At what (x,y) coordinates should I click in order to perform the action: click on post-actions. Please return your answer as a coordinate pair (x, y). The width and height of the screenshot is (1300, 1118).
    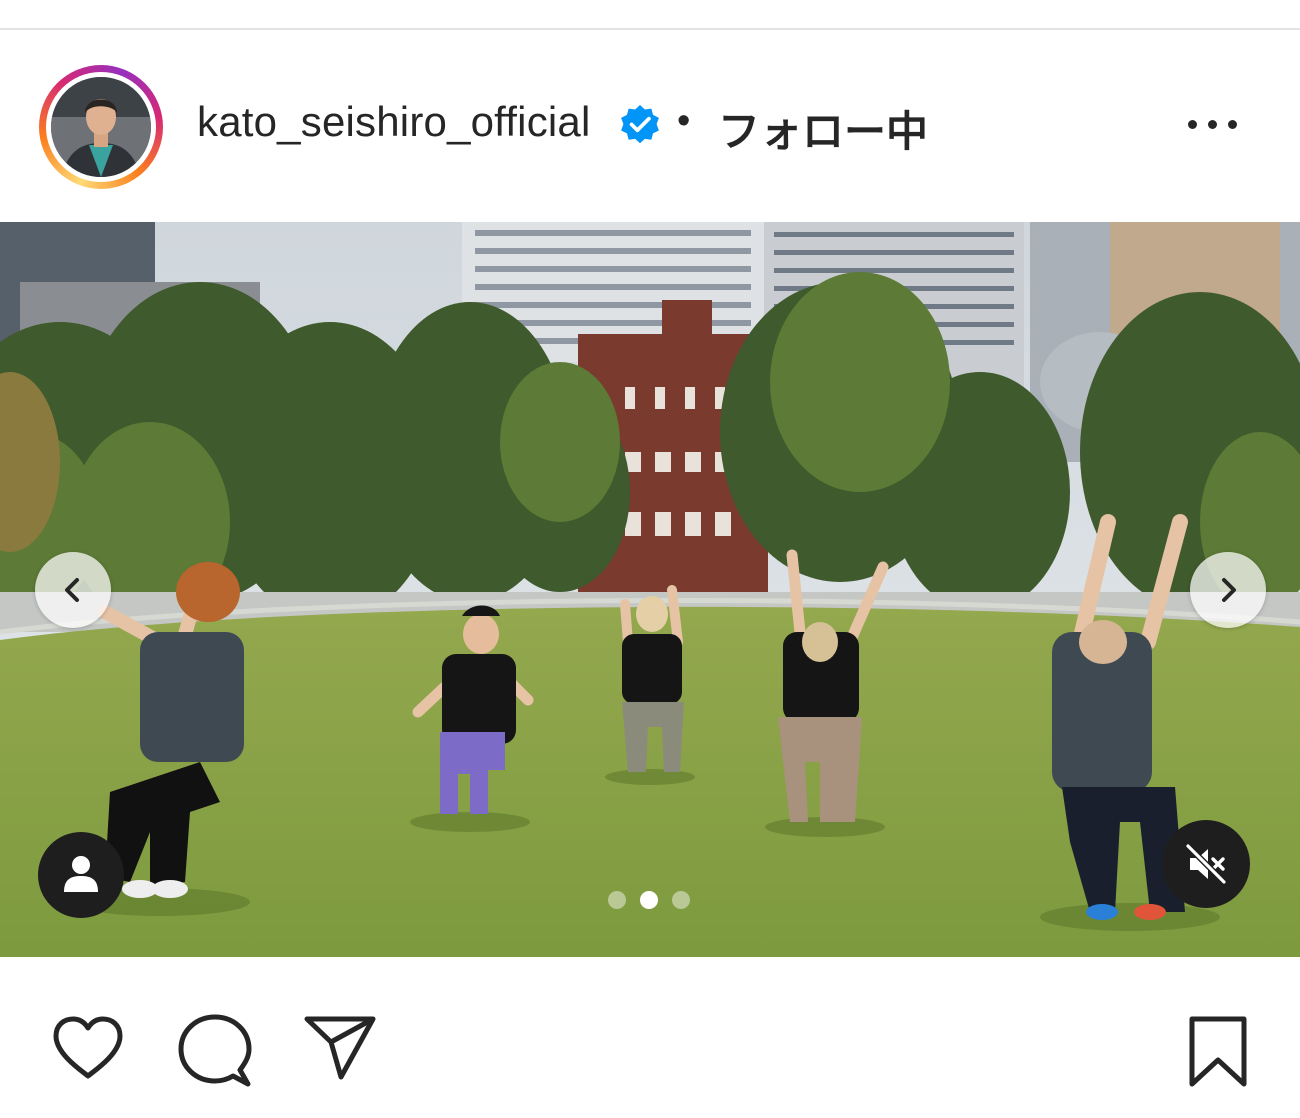
    Looking at the image, I should click on (650, 1050).